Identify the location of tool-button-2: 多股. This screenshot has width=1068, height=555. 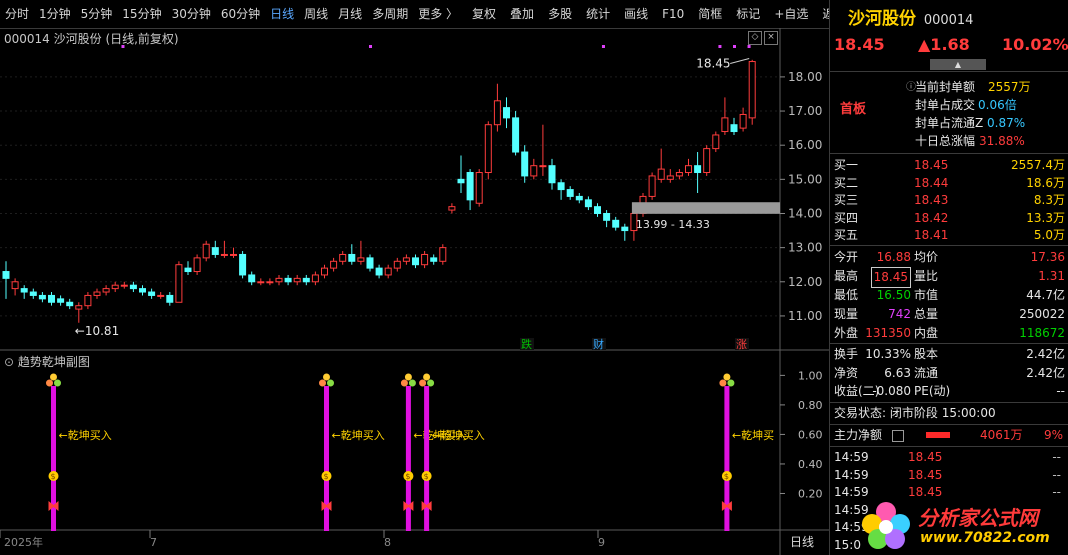
(560, 14).